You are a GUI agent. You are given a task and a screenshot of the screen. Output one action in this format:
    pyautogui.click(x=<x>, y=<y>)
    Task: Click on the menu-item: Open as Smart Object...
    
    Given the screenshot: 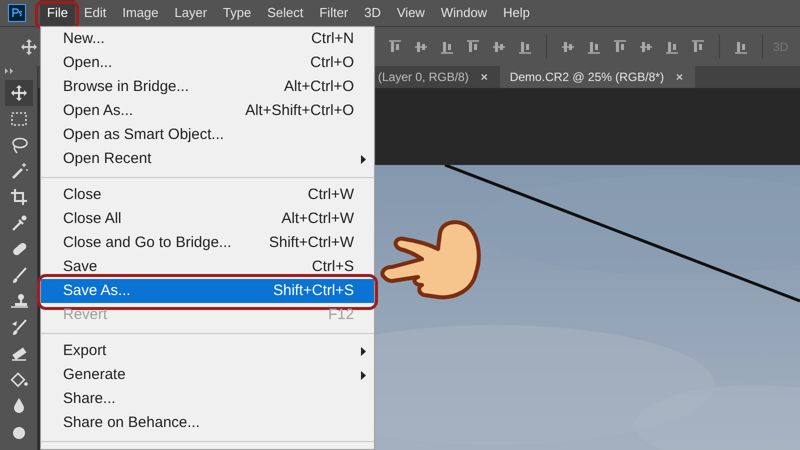 What is the action you would take?
    pyautogui.click(x=207, y=135)
    